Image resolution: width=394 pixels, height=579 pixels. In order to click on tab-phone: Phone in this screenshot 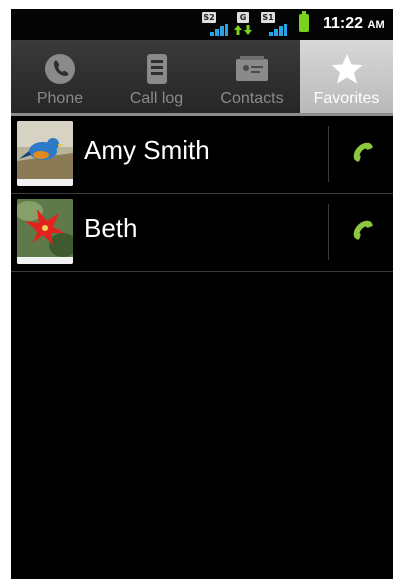, I will do `click(60, 76)`.